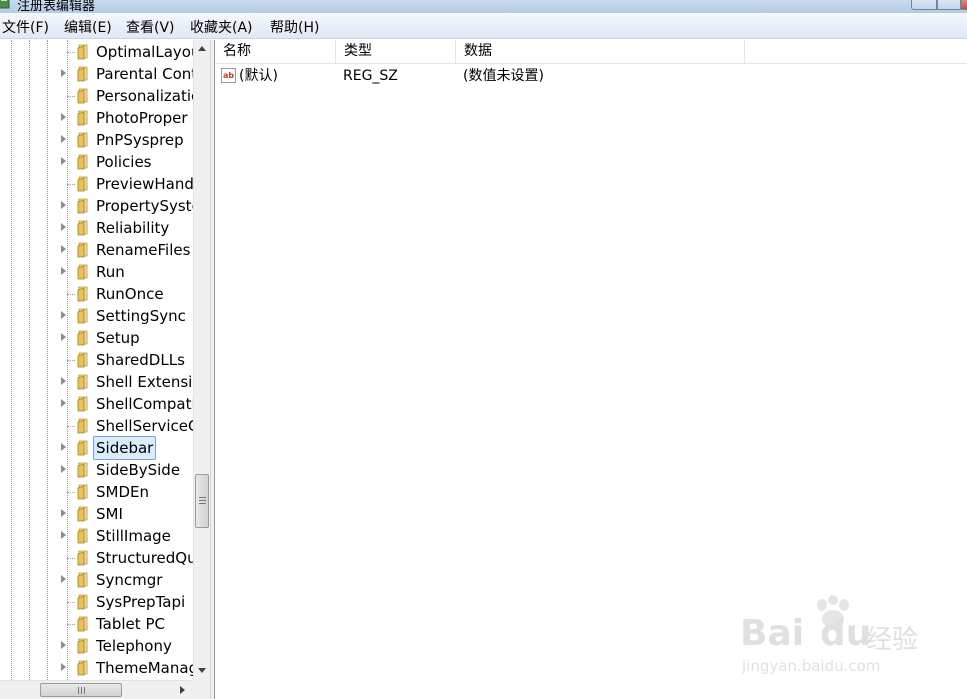 The image size is (967, 699). Describe the element at coordinates (98, 404) in the screenshot. I see `tree-item: ShellCompati` at that location.